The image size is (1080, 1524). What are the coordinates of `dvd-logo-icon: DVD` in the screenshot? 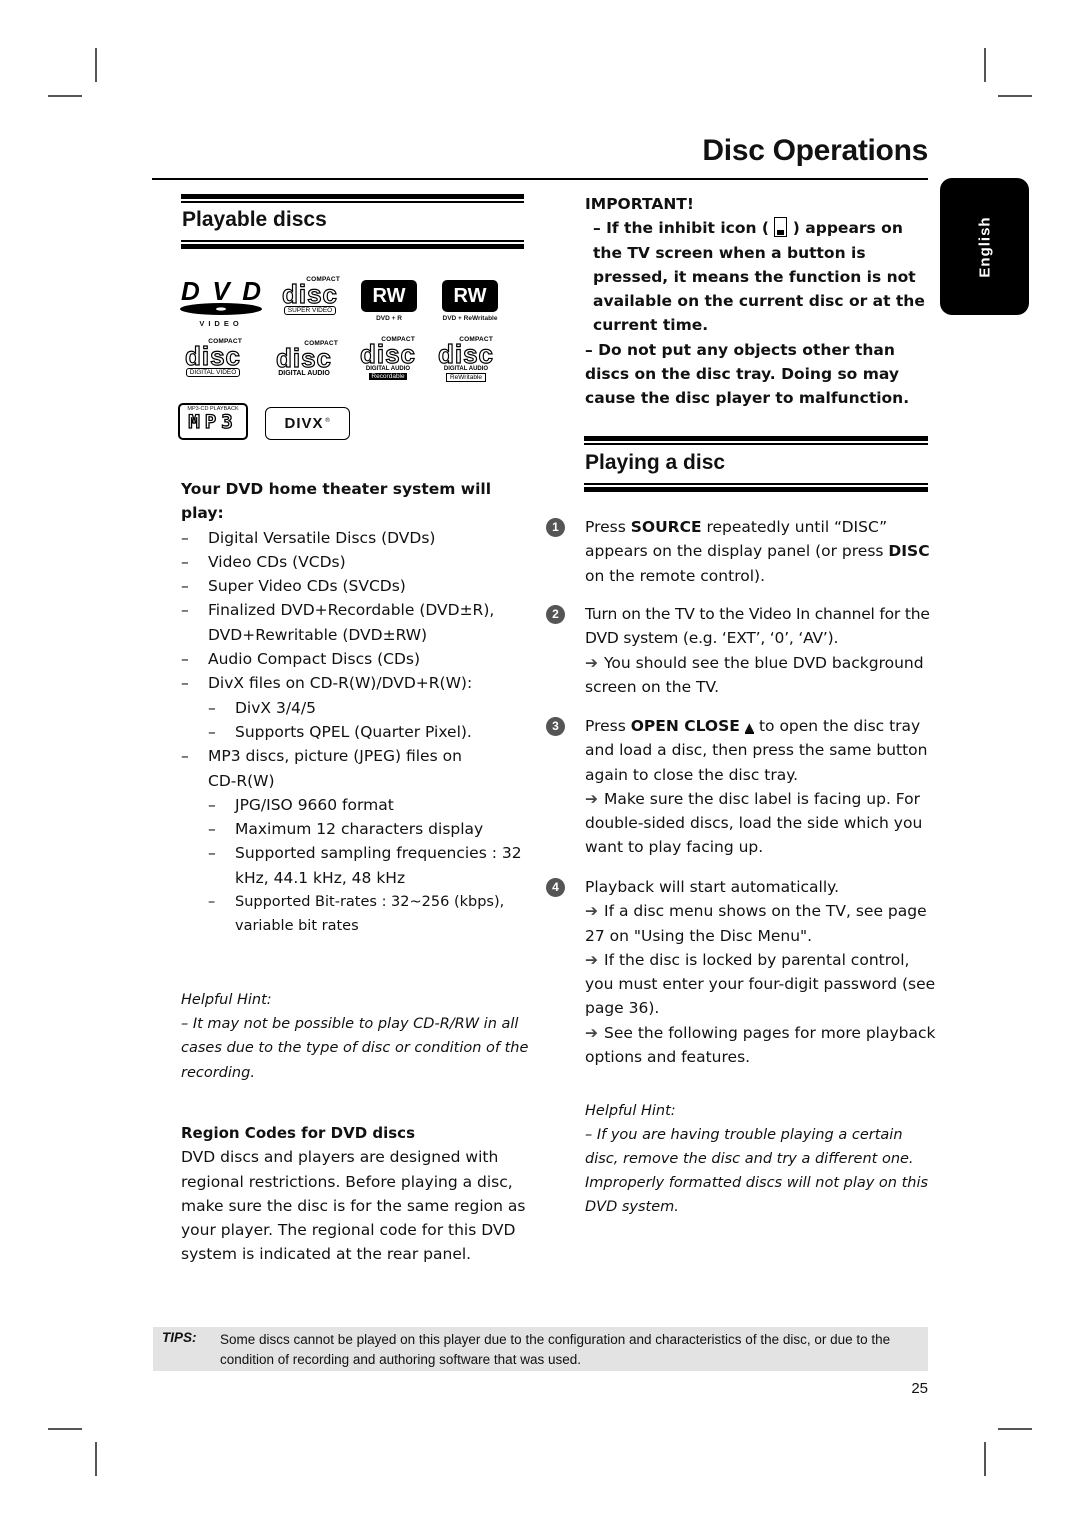 It's located at (221, 296).